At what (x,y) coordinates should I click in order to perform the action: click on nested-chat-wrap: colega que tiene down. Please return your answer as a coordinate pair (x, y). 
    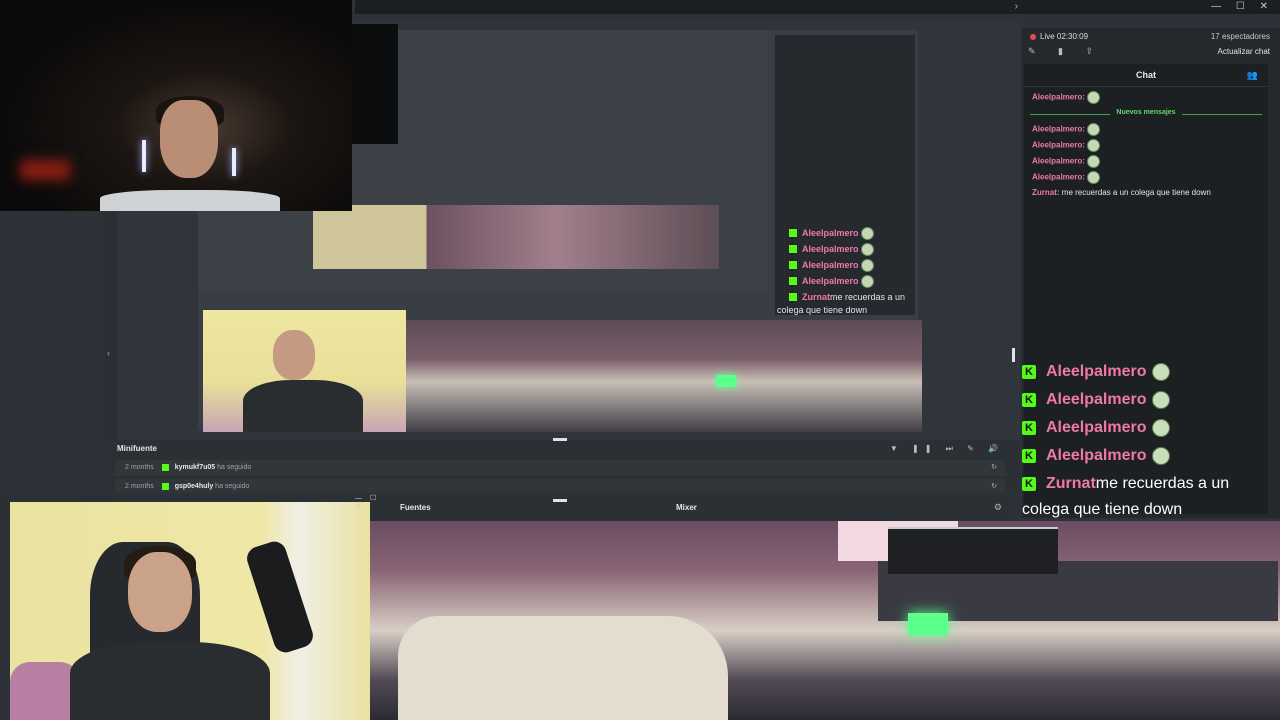
    Looking at the image, I should click on (822, 310).